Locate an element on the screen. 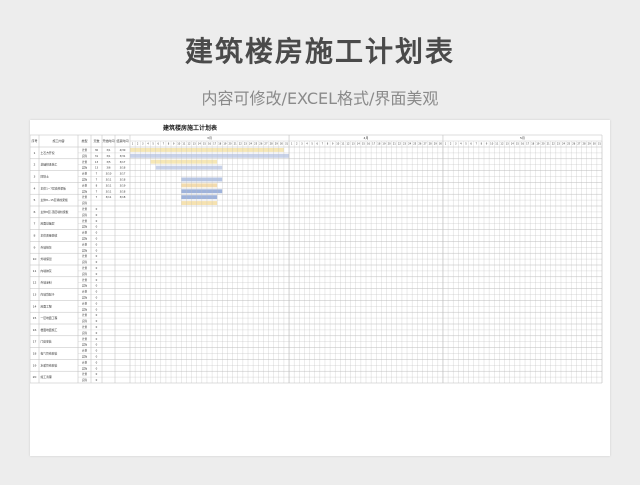 This screenshot has height=485, width=640. task-seq: 14 is located at coordinates (35, 306).